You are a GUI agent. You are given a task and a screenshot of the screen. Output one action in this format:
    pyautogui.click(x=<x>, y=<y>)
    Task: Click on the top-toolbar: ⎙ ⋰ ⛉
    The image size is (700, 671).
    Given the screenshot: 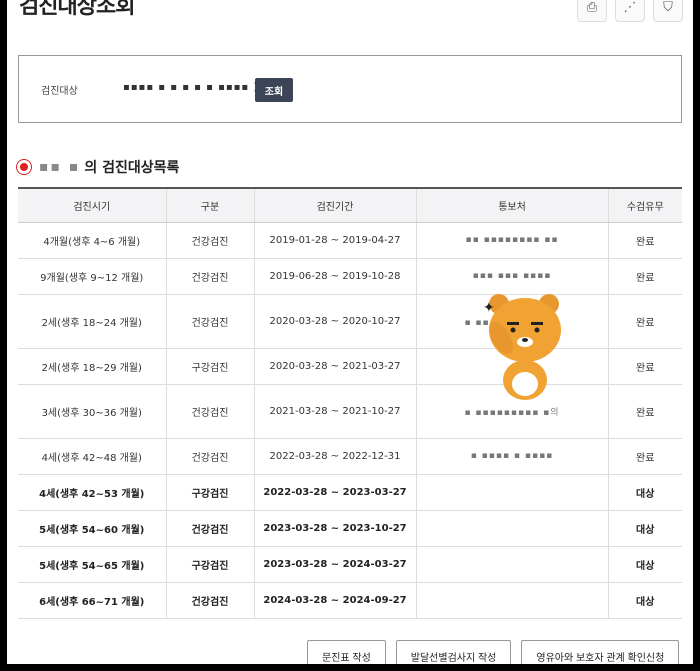 What is the action you would take?
    pyautogui.click(x=630, y=11)
    